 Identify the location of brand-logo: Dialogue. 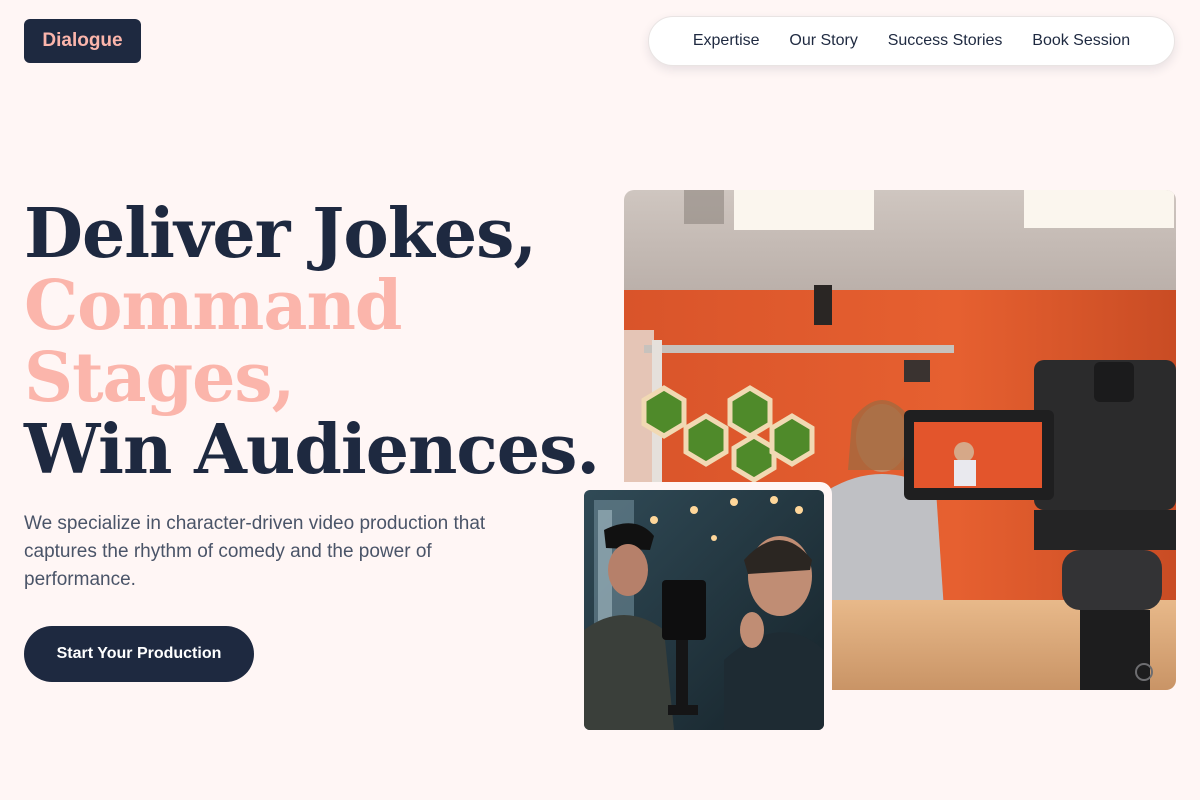
(82, 41).